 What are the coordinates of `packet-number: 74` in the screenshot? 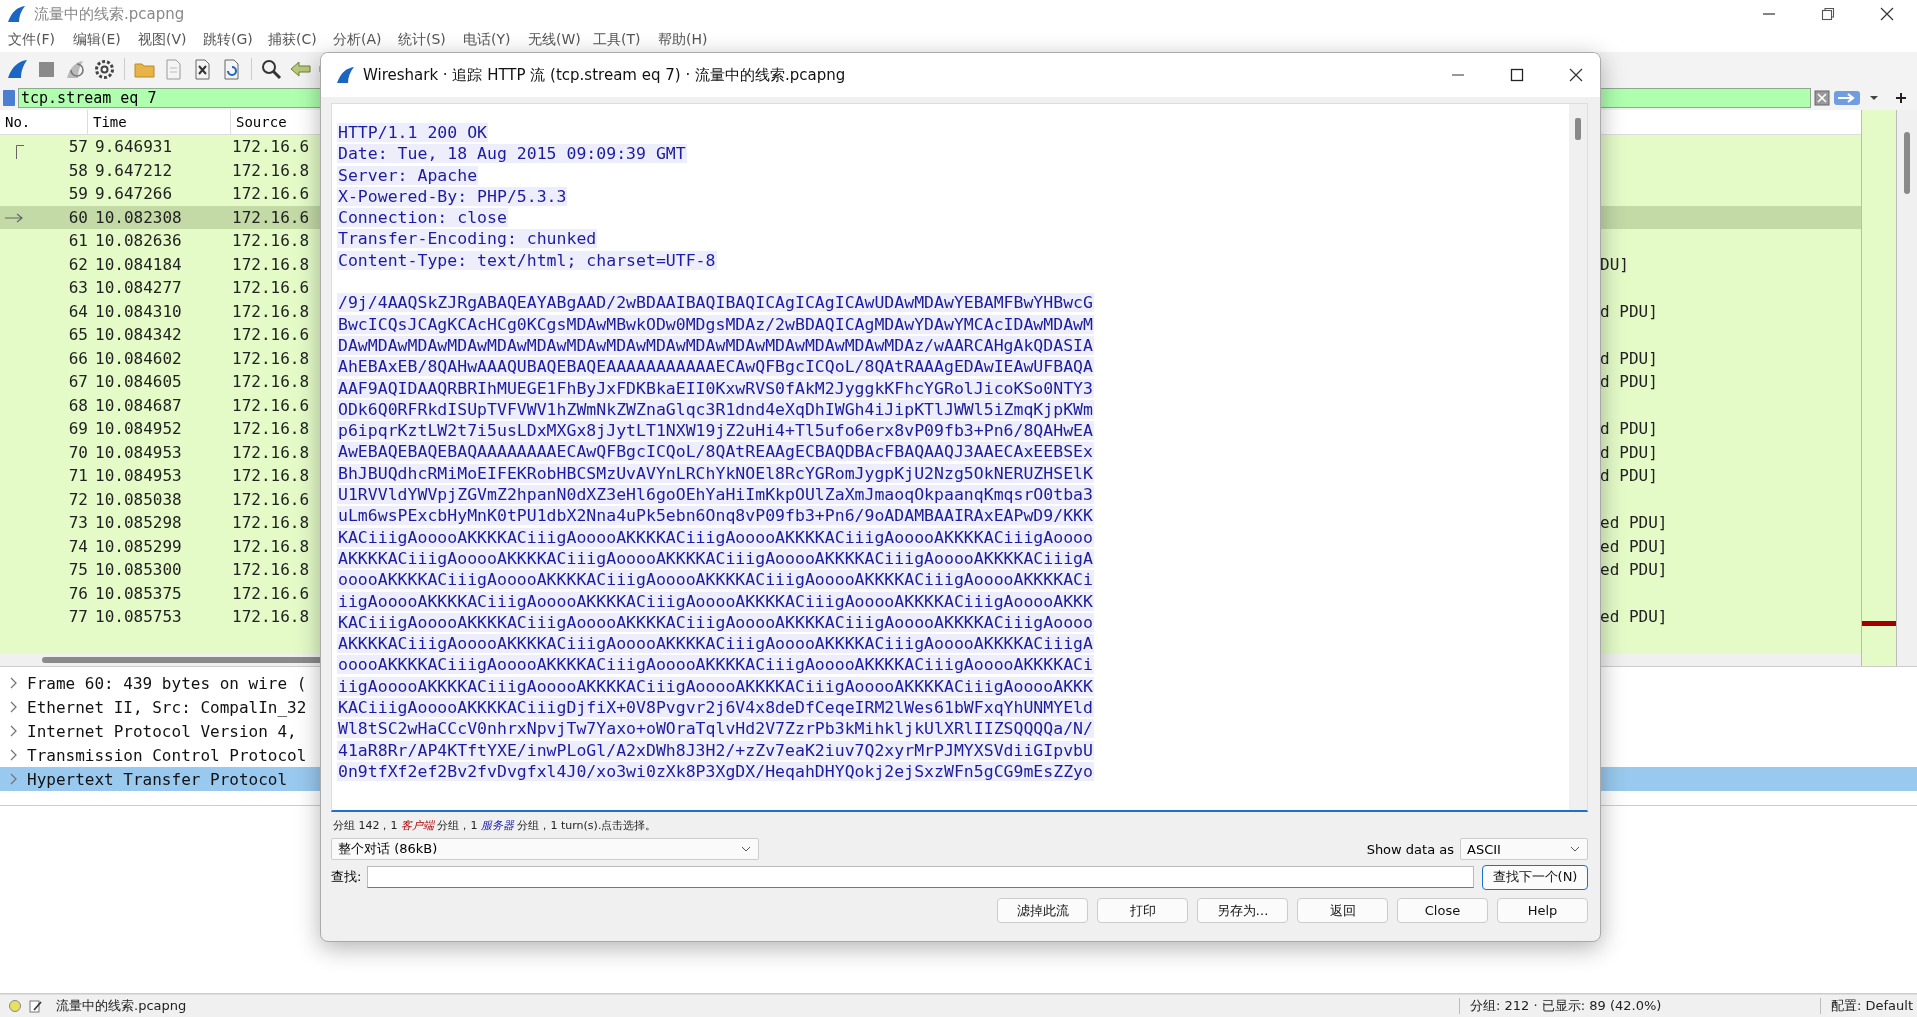 It's located at (78, 546).